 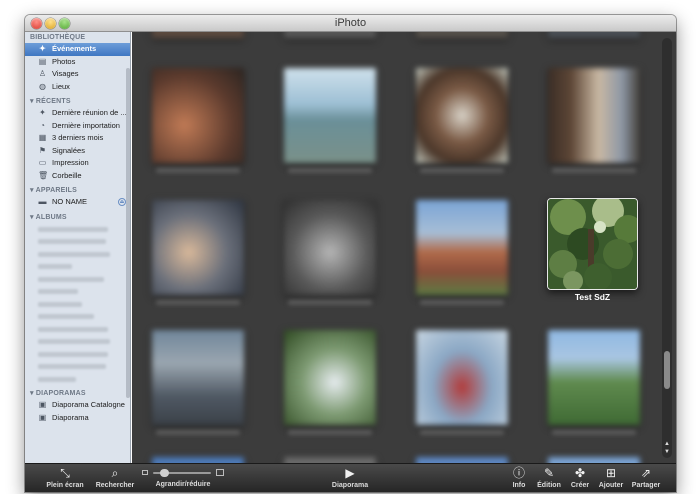 I want to click on sidebar-item-label: NO NAME, so click(x=70, y=201).